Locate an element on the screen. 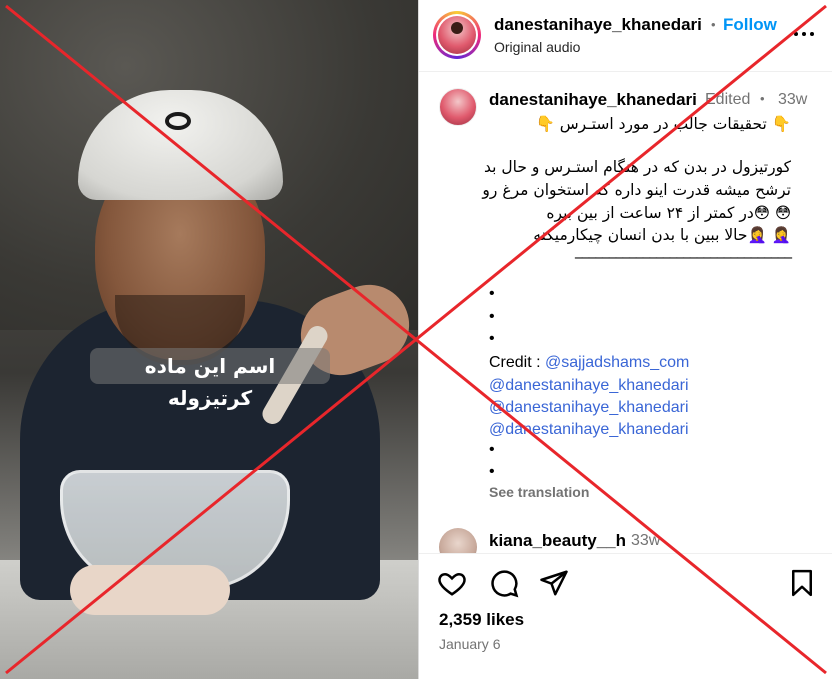 Image resolution: width=832 pixels, height=679 pixels. header-username: danestanihaye_khanedari is located at coordinates (598, 25).